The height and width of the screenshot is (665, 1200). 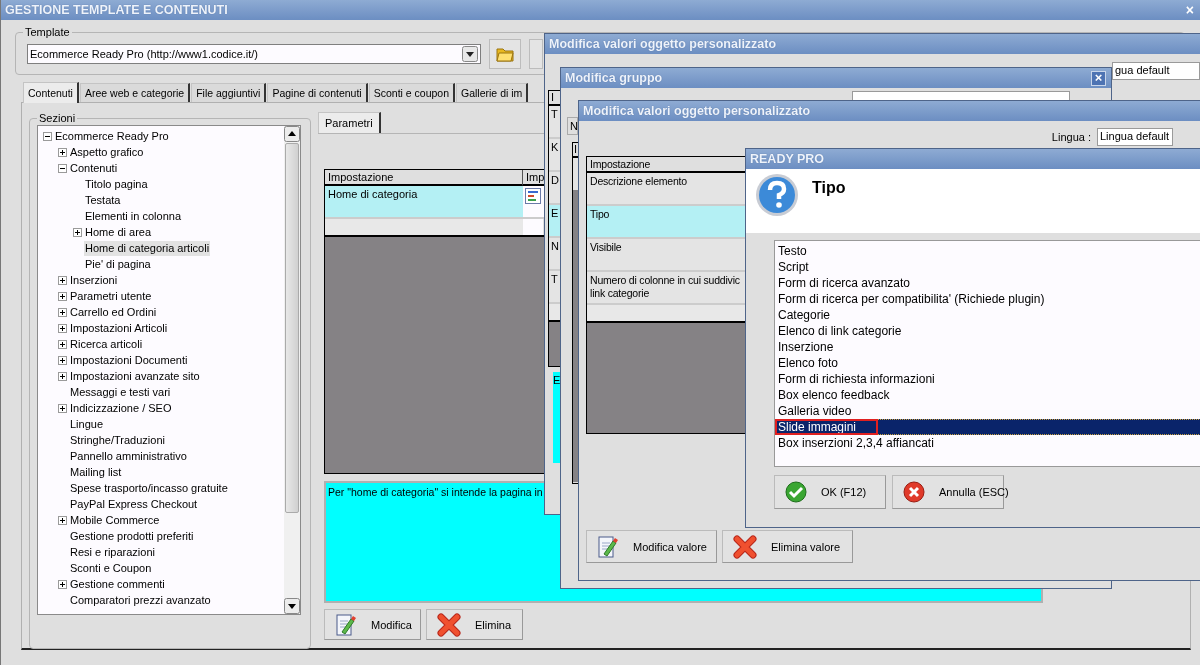 What do you see at coordinates (349, 122) in the screenshot?
I see `tab: Parametri` at bounding box center [349, 122].